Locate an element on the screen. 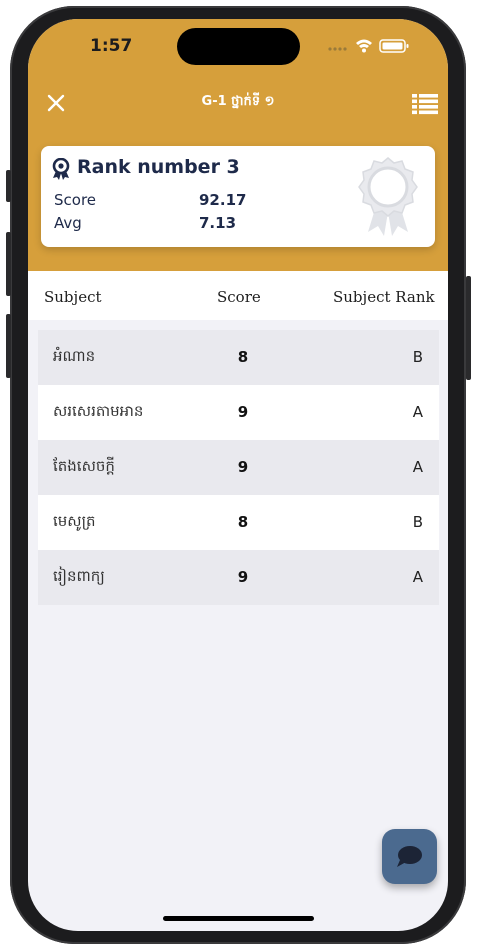 This screenshot has height=949, width=477. chat-button is located at coordinates (409, 856).